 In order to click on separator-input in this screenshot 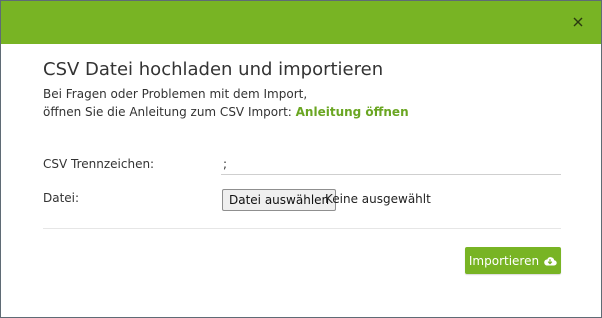, I will do `click(391, 164)`.